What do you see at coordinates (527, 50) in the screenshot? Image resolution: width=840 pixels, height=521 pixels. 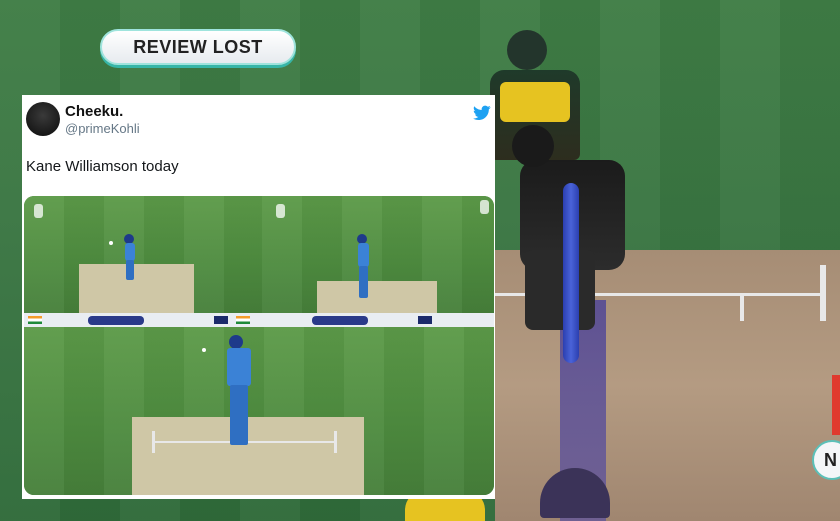 I see `wicketkeeper-helmet` at bounding box center [527, 50].